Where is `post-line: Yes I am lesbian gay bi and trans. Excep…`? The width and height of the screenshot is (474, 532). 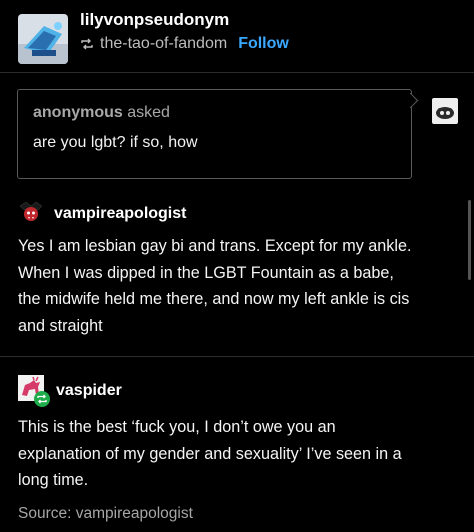
post-line: Yes I am lesbian gay bi and trans. Excep… is located at coordinates (215, 246).